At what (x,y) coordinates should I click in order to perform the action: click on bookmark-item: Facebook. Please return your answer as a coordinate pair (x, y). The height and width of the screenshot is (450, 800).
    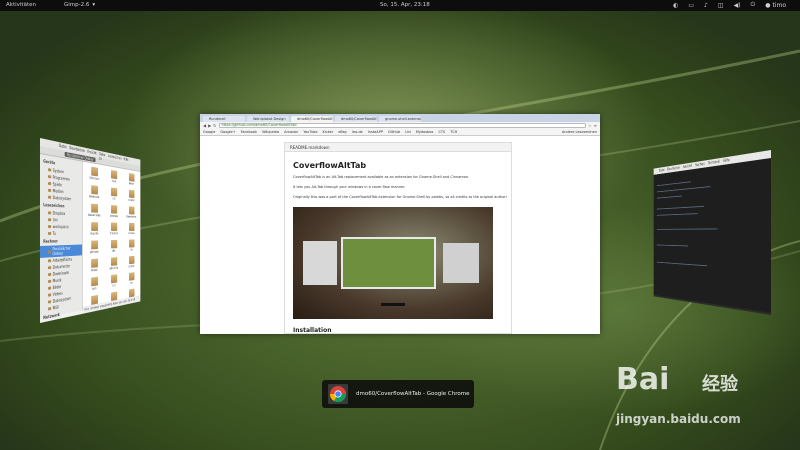
    Looking at the image, I should click on (249, 132).